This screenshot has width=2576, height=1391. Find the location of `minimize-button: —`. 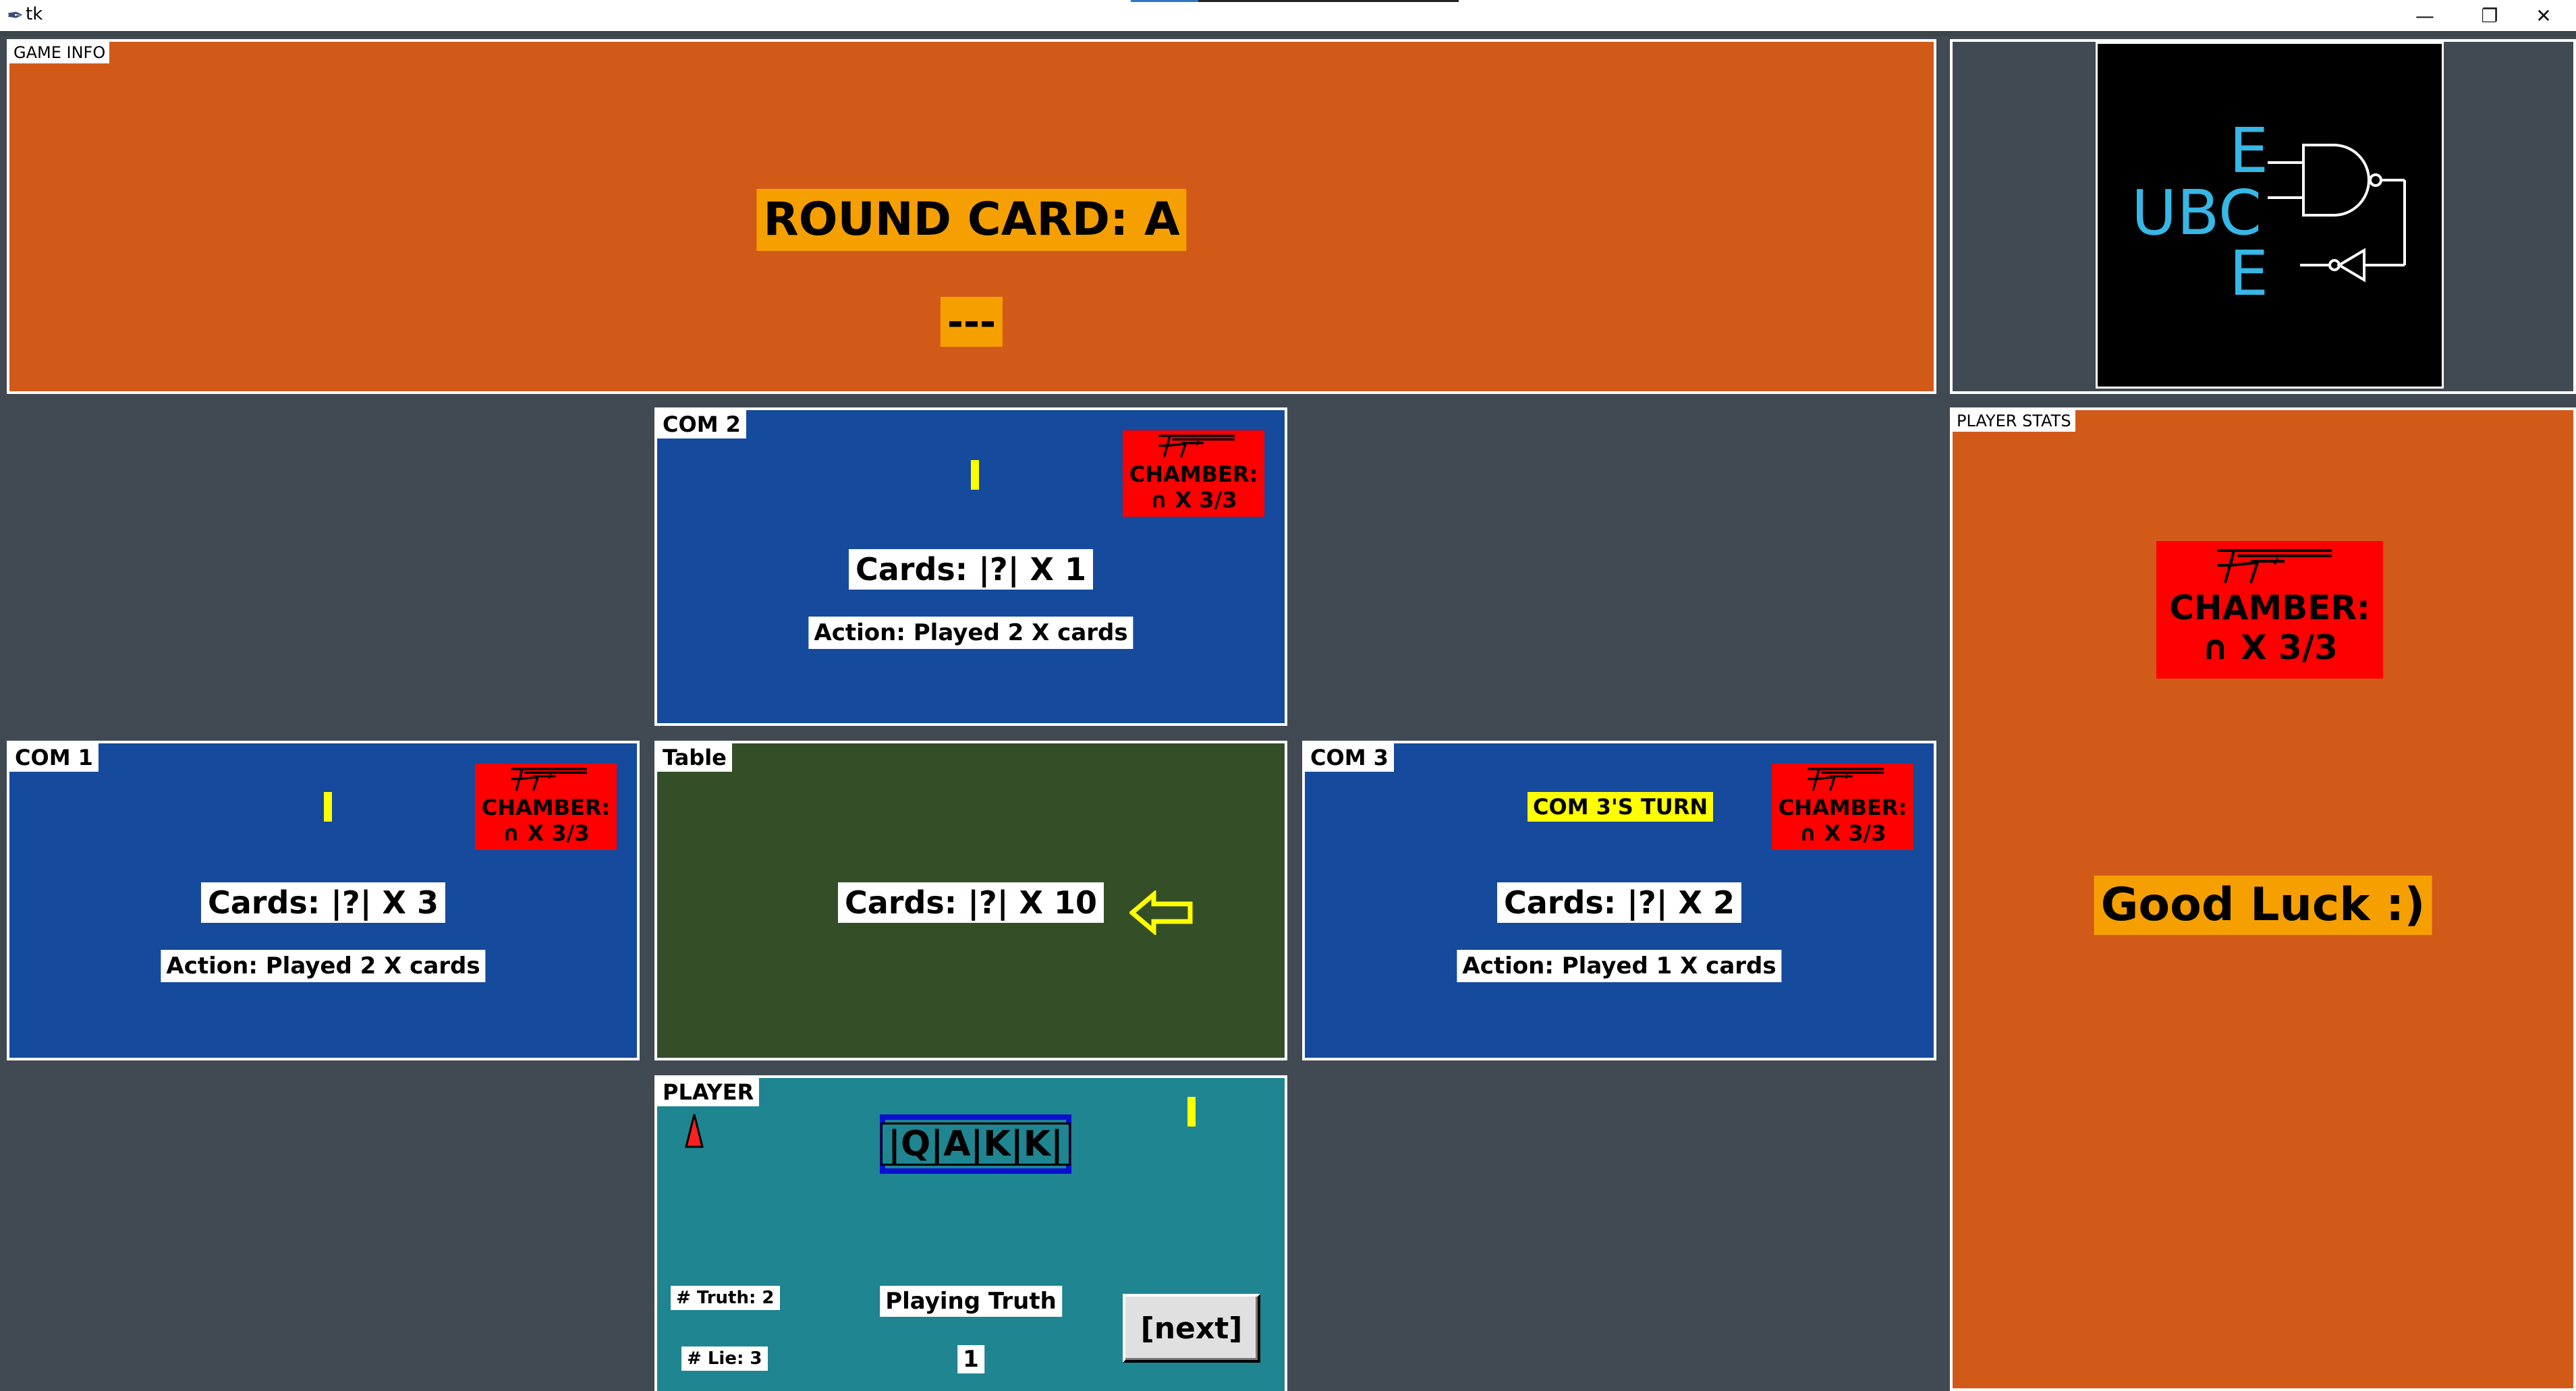

minimize-button: — is located at coordinates (2424, 16).